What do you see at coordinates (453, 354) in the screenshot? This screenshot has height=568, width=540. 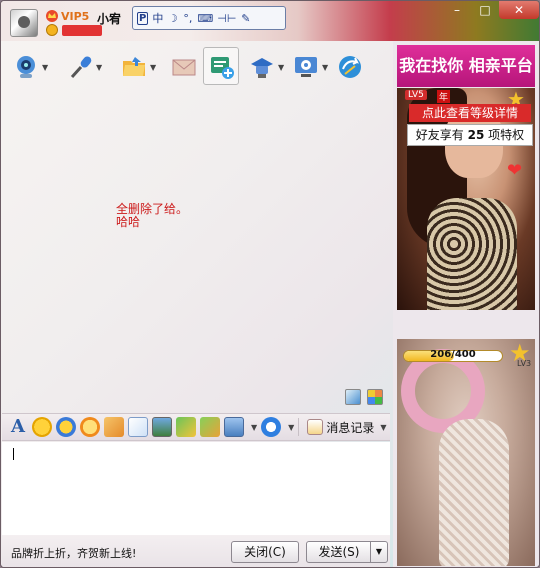 I see `progress-text: 206/400` at bounding box center [453, 354].